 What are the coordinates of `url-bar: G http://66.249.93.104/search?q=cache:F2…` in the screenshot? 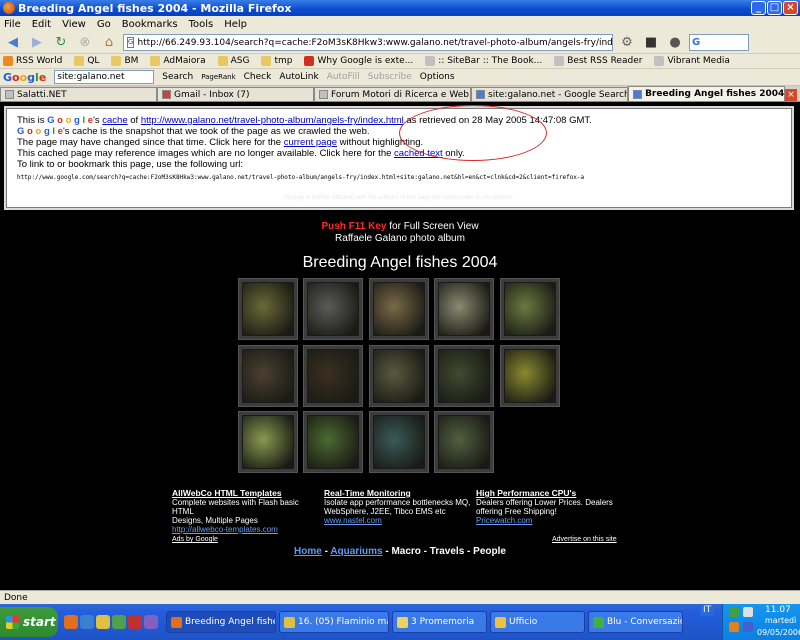 It's located at (368, 42).